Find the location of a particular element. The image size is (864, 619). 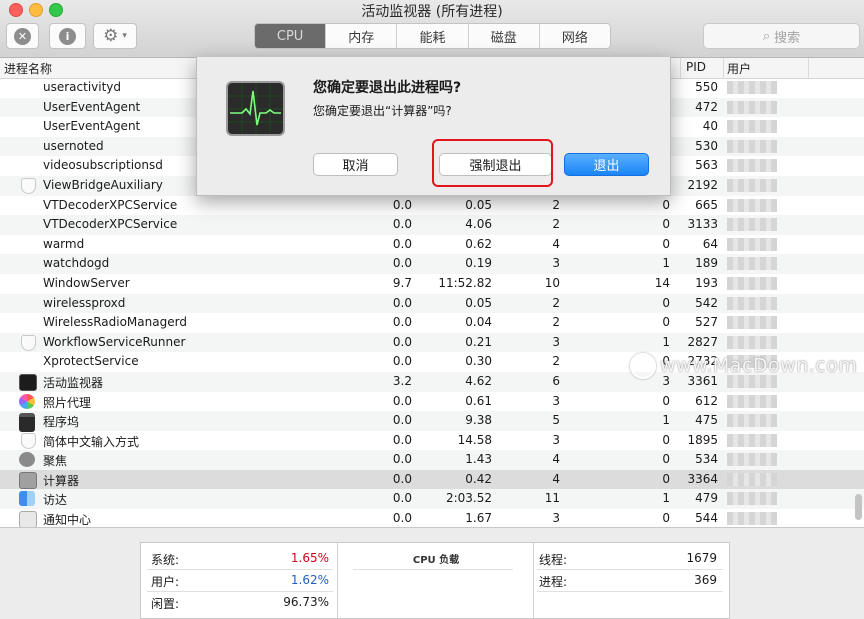

table-row: warmd 0.0 0.62 4 0 64 is located at coordinates (432, 245).